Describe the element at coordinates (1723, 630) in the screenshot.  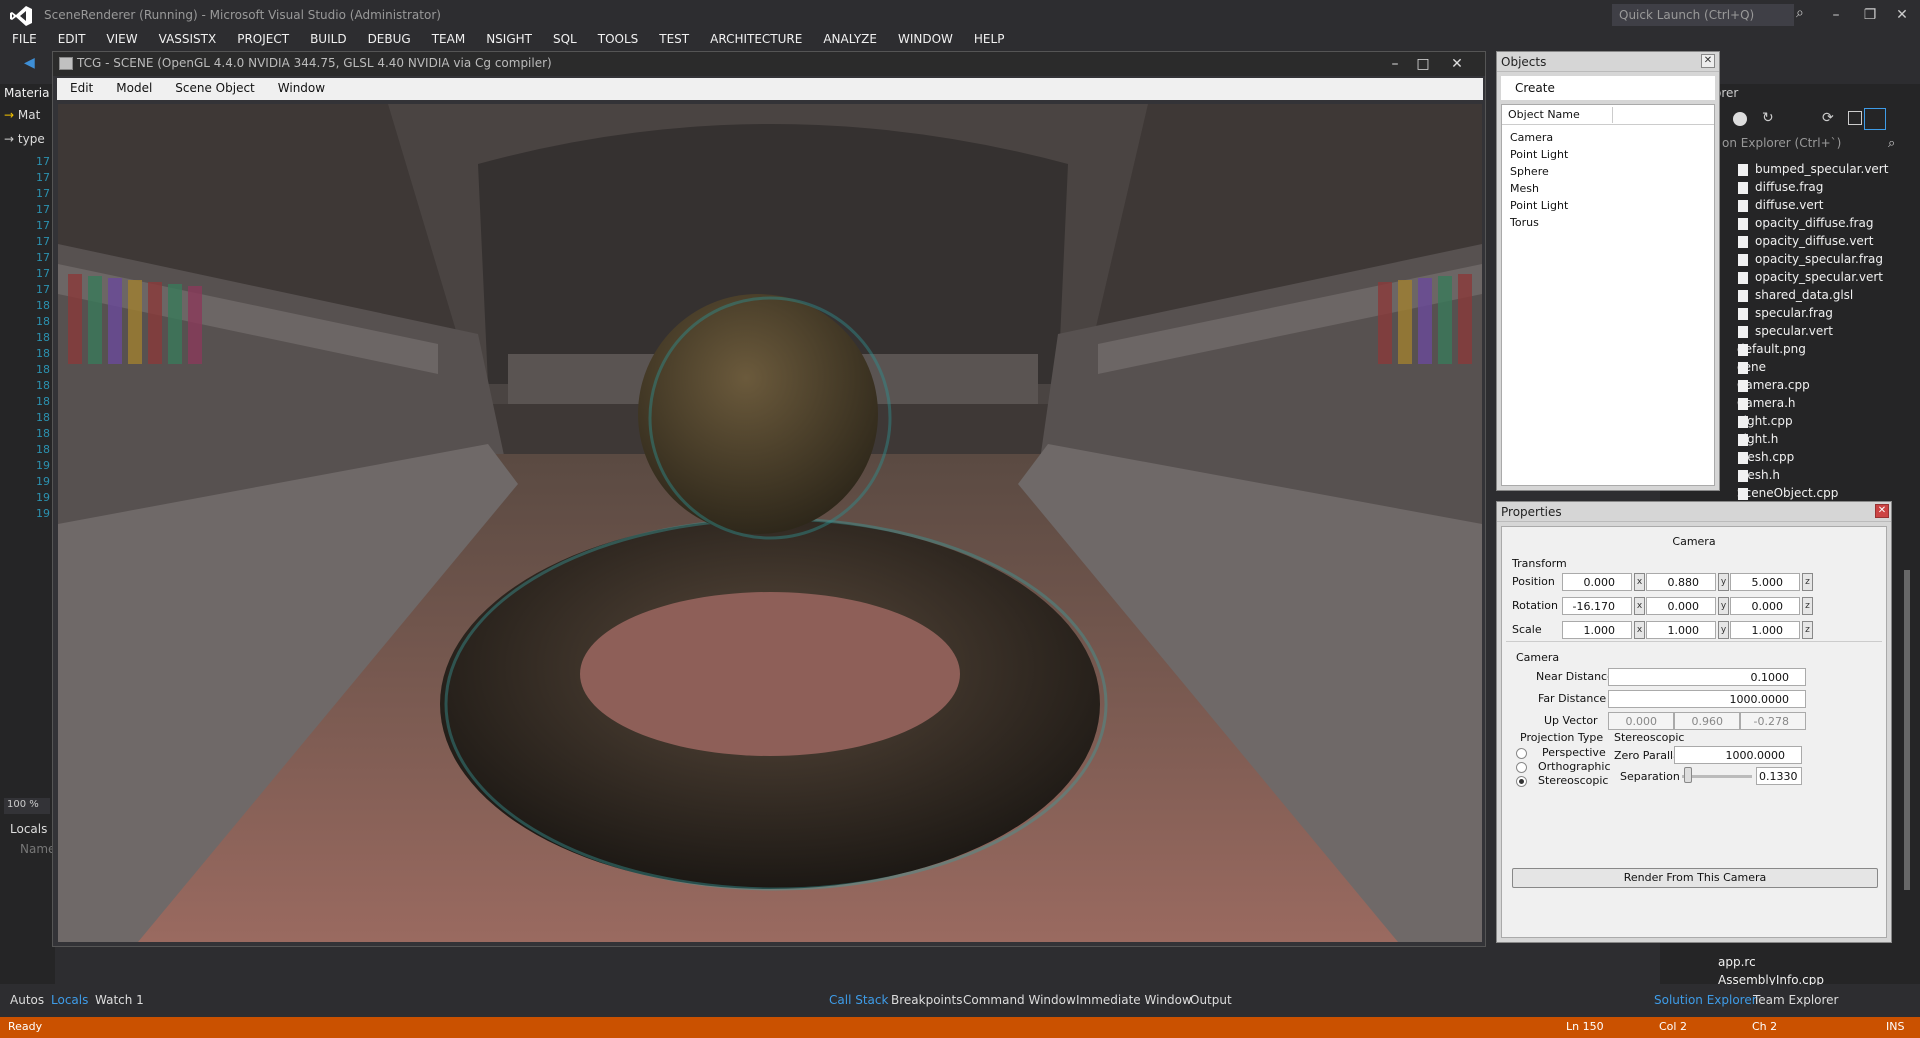
I see `scale-y-axis-button: y` at that location.